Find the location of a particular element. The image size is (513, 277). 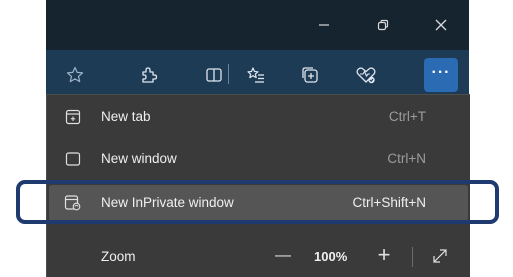

zoom-out-button: — is located at coordinates (283, 256).